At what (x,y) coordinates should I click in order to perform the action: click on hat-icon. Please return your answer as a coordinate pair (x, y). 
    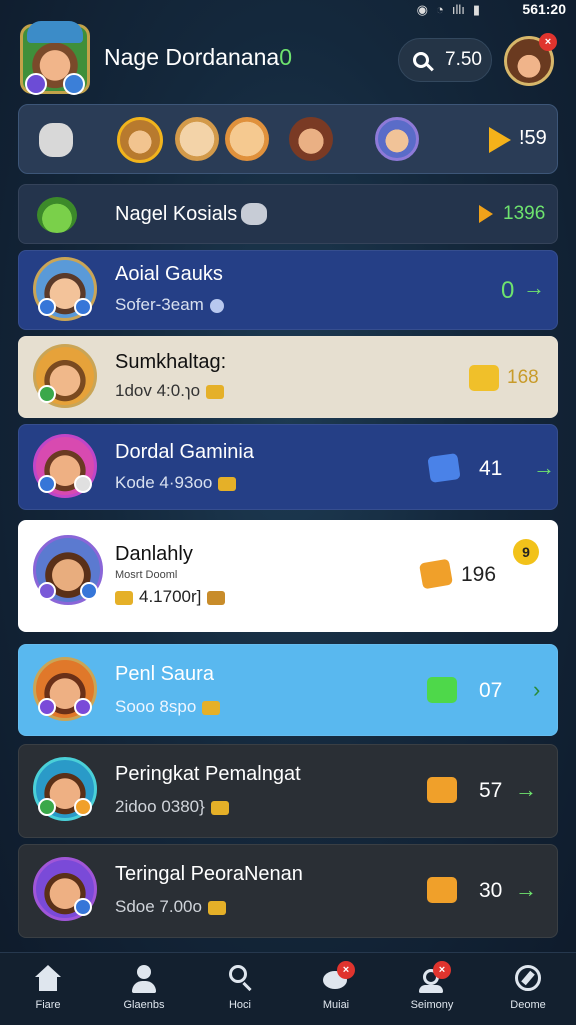
    Looking at the image, I should click on (55, 32).